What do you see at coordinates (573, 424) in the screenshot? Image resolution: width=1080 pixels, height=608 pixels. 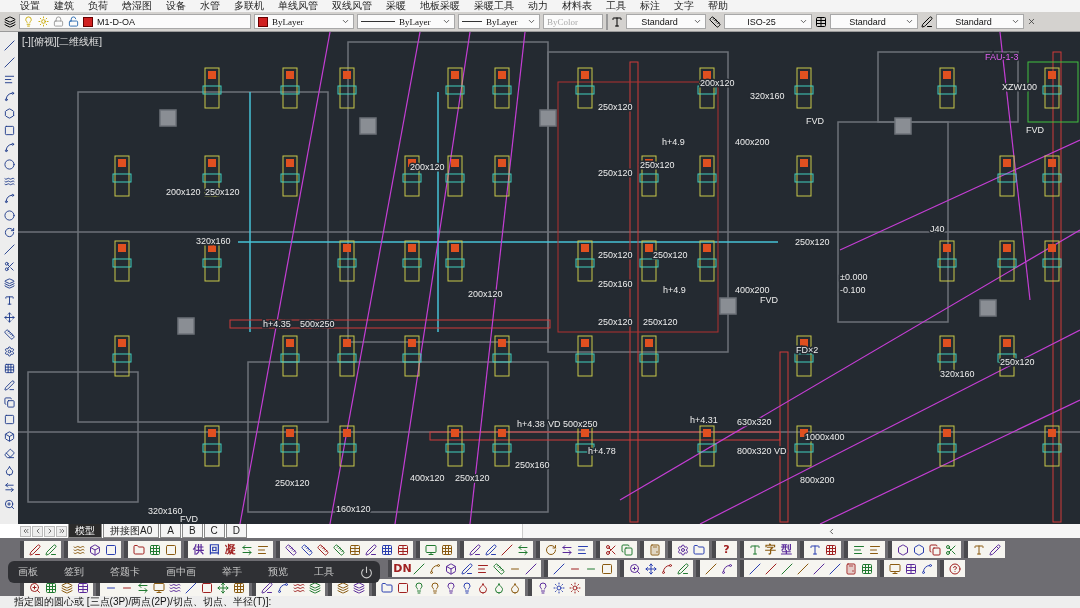 I see `dimension-label: VD 500x250` at bounding box center [573, 424].